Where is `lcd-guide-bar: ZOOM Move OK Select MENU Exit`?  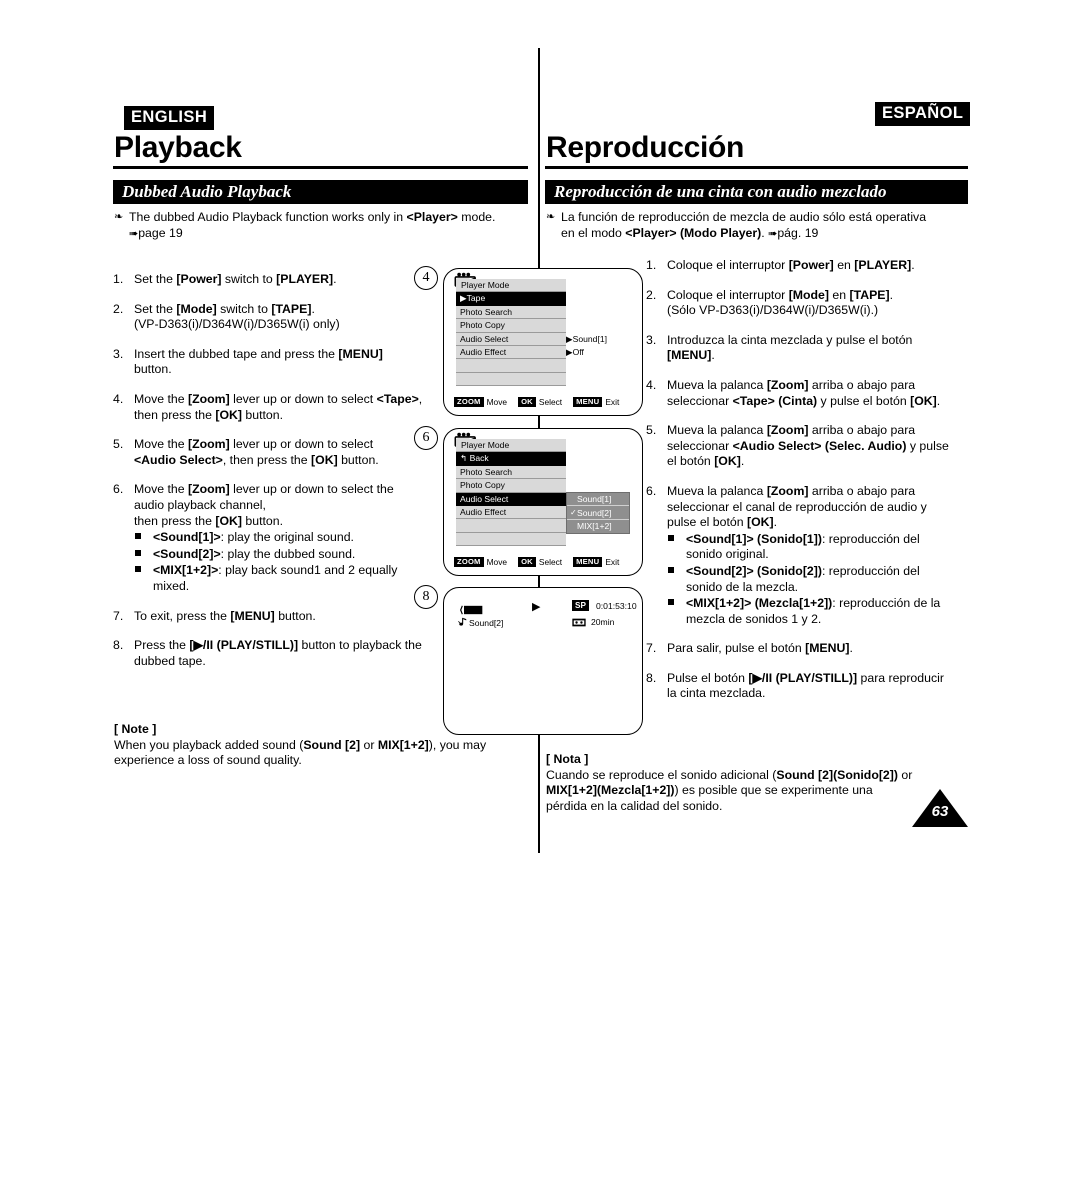
lcd-guide-bar: ZOOM Move OK Select MENU Exit is located at coordinates (544, 562).